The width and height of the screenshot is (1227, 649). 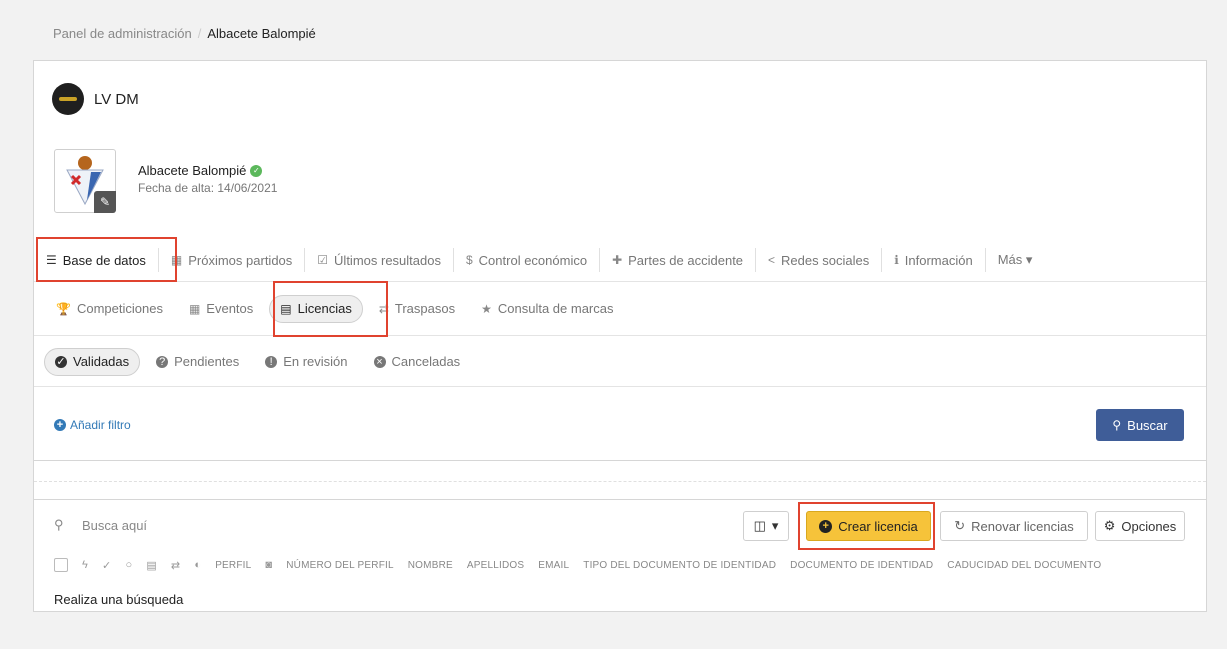 What do you see at coordinates (230, 308) in the screenshot?
I see `subtab-label: Eventos` at bounding box center [230, 308].